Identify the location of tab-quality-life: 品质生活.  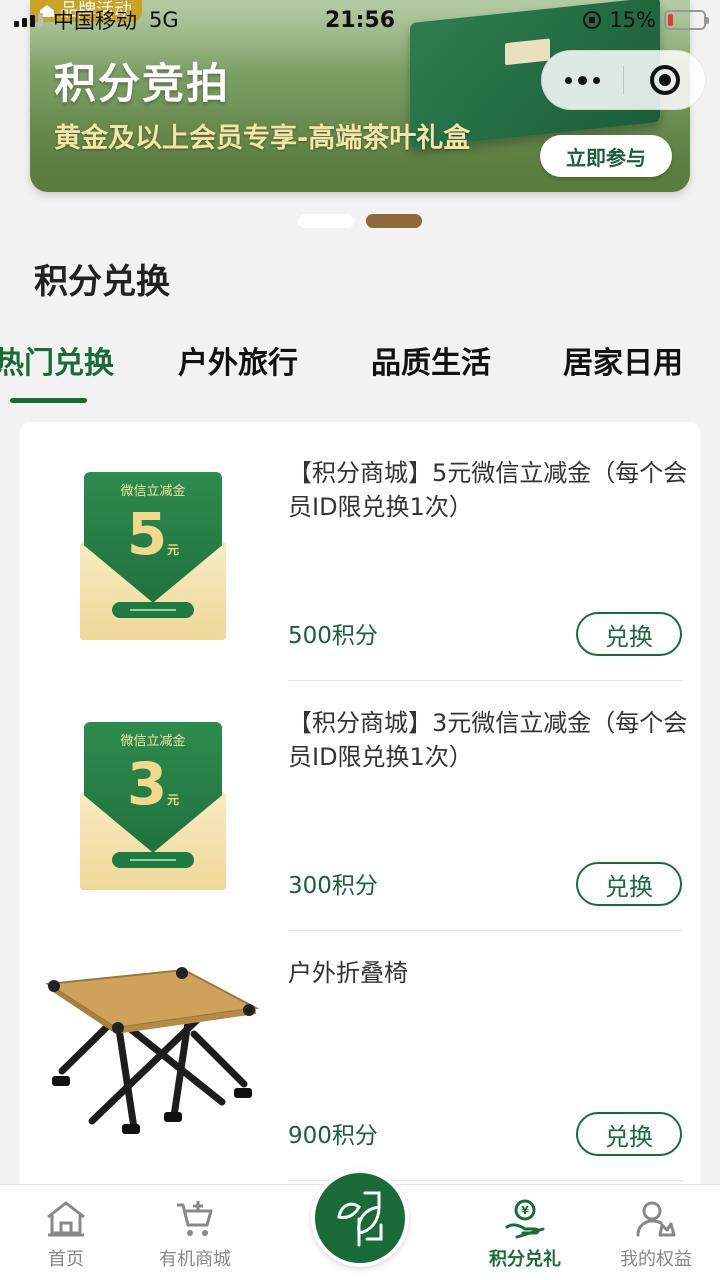
(431, 360).